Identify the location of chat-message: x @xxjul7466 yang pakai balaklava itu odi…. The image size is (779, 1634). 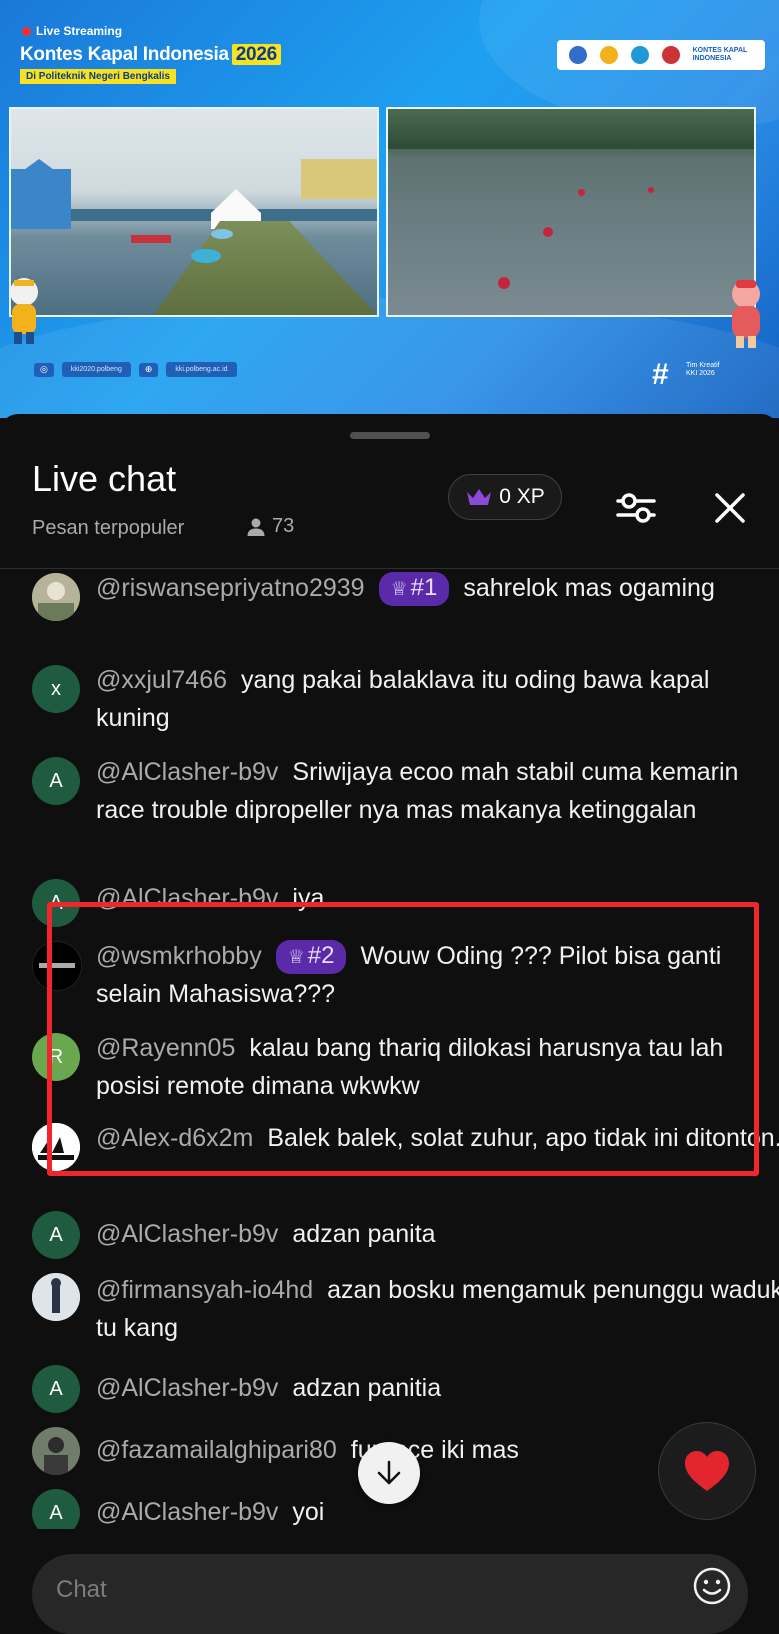
(392, 699).